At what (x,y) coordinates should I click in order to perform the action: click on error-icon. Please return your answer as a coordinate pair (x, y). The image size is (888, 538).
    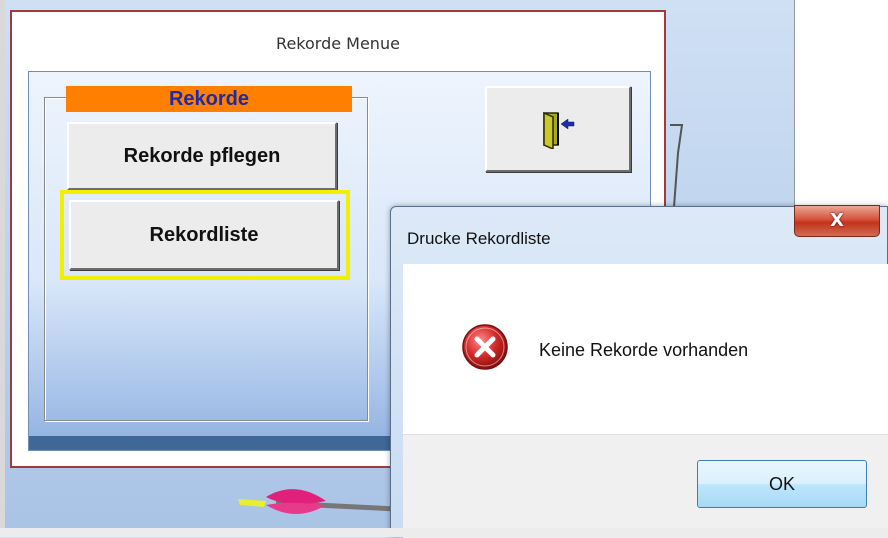
    Looking at the image, I should click on (485, 347).